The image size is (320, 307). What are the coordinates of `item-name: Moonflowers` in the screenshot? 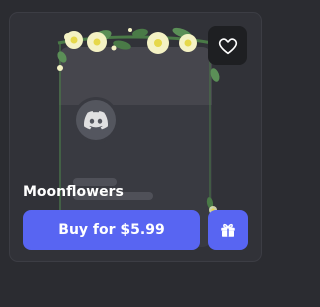 It's located at (73, 192).